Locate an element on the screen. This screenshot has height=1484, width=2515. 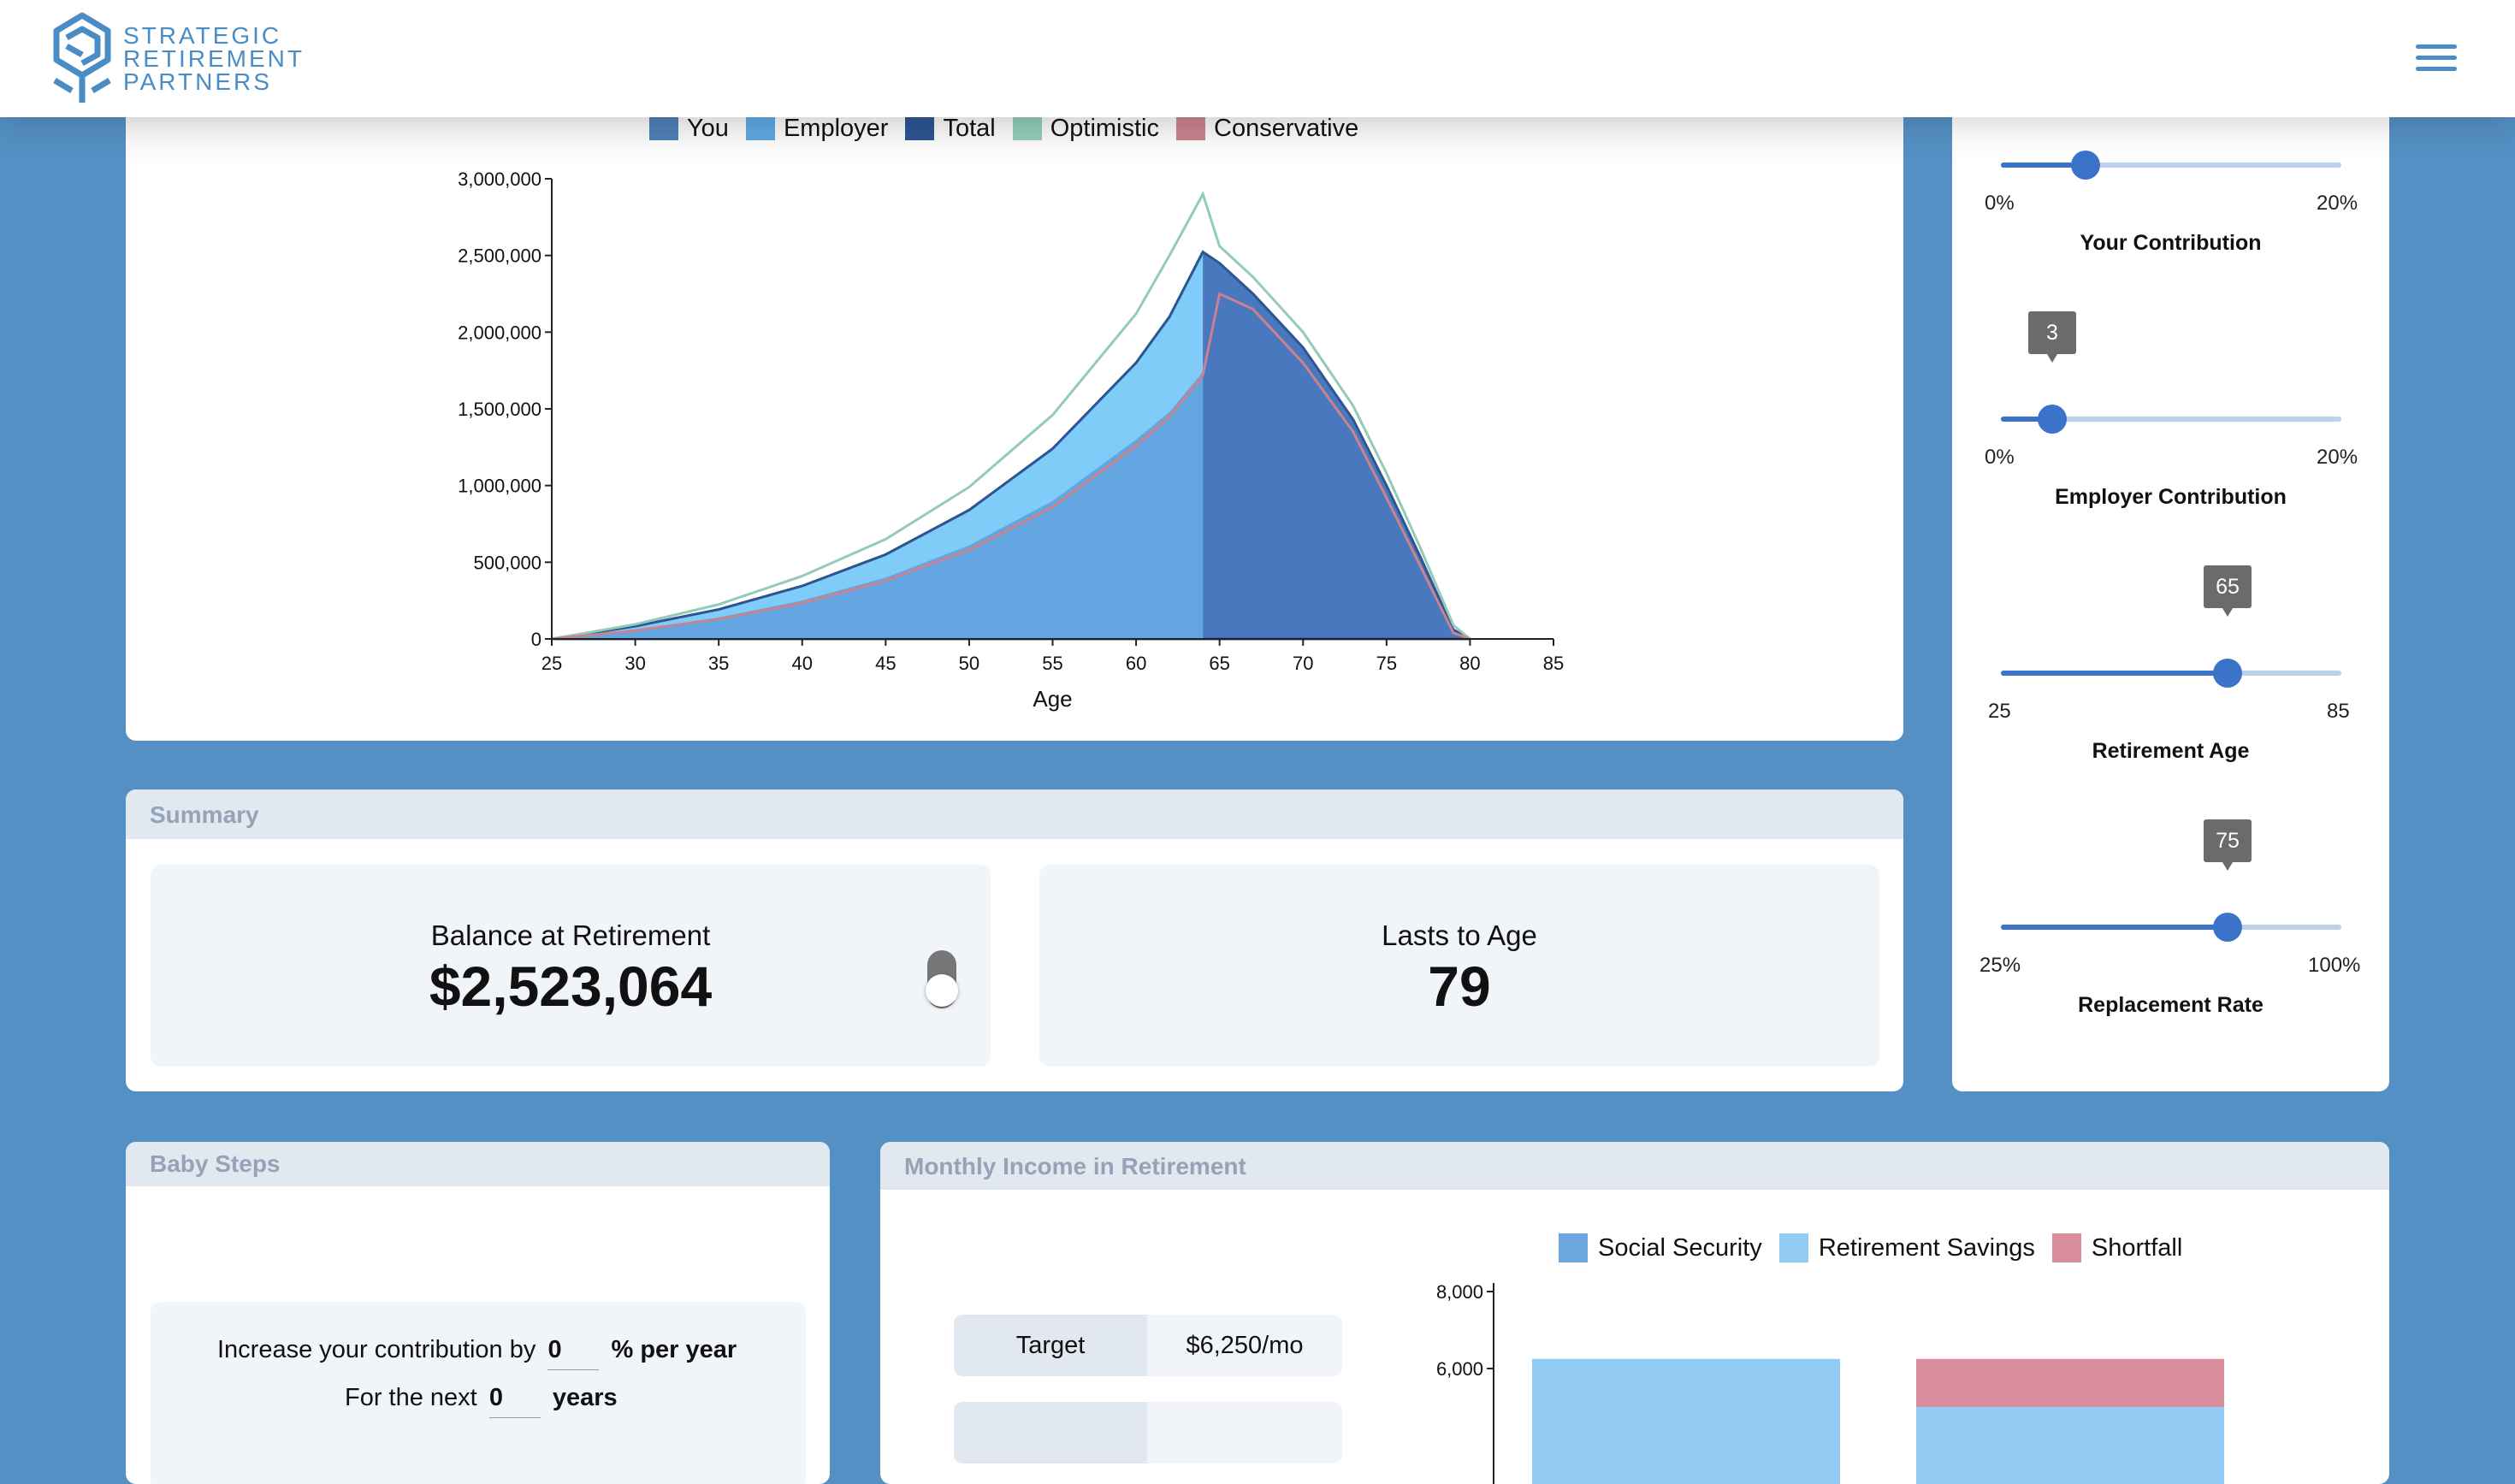
y-tick-label: 1,000,000 is located at coordinates (500, 486).